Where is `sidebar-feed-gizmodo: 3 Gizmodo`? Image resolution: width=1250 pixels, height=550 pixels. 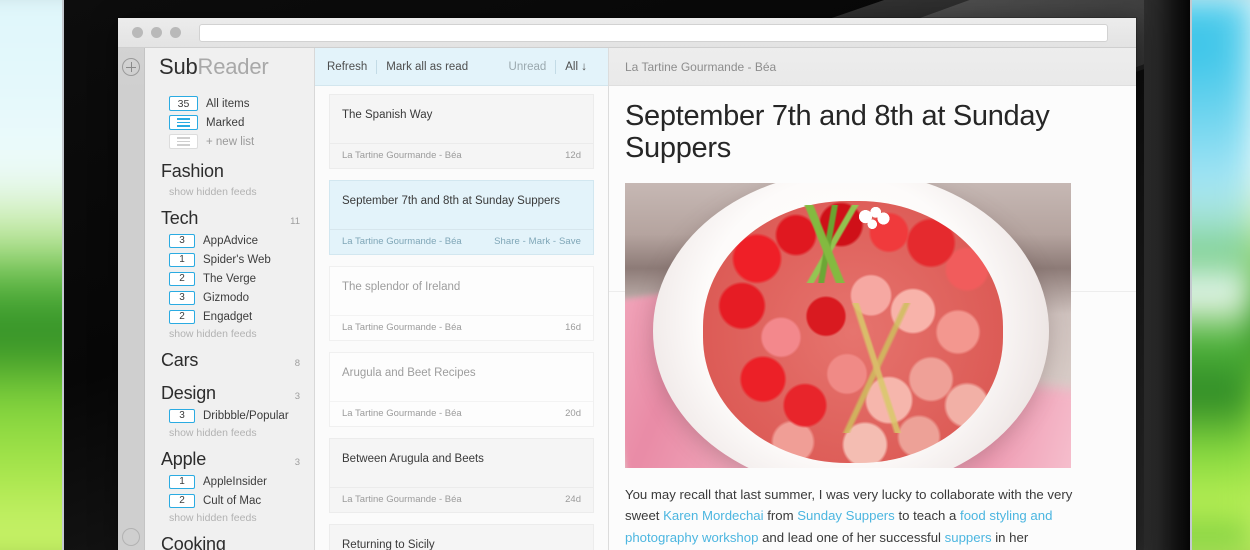
sidebar-feed-gizmodo: 3 Gizmodo is located at coordinates (229, 297).